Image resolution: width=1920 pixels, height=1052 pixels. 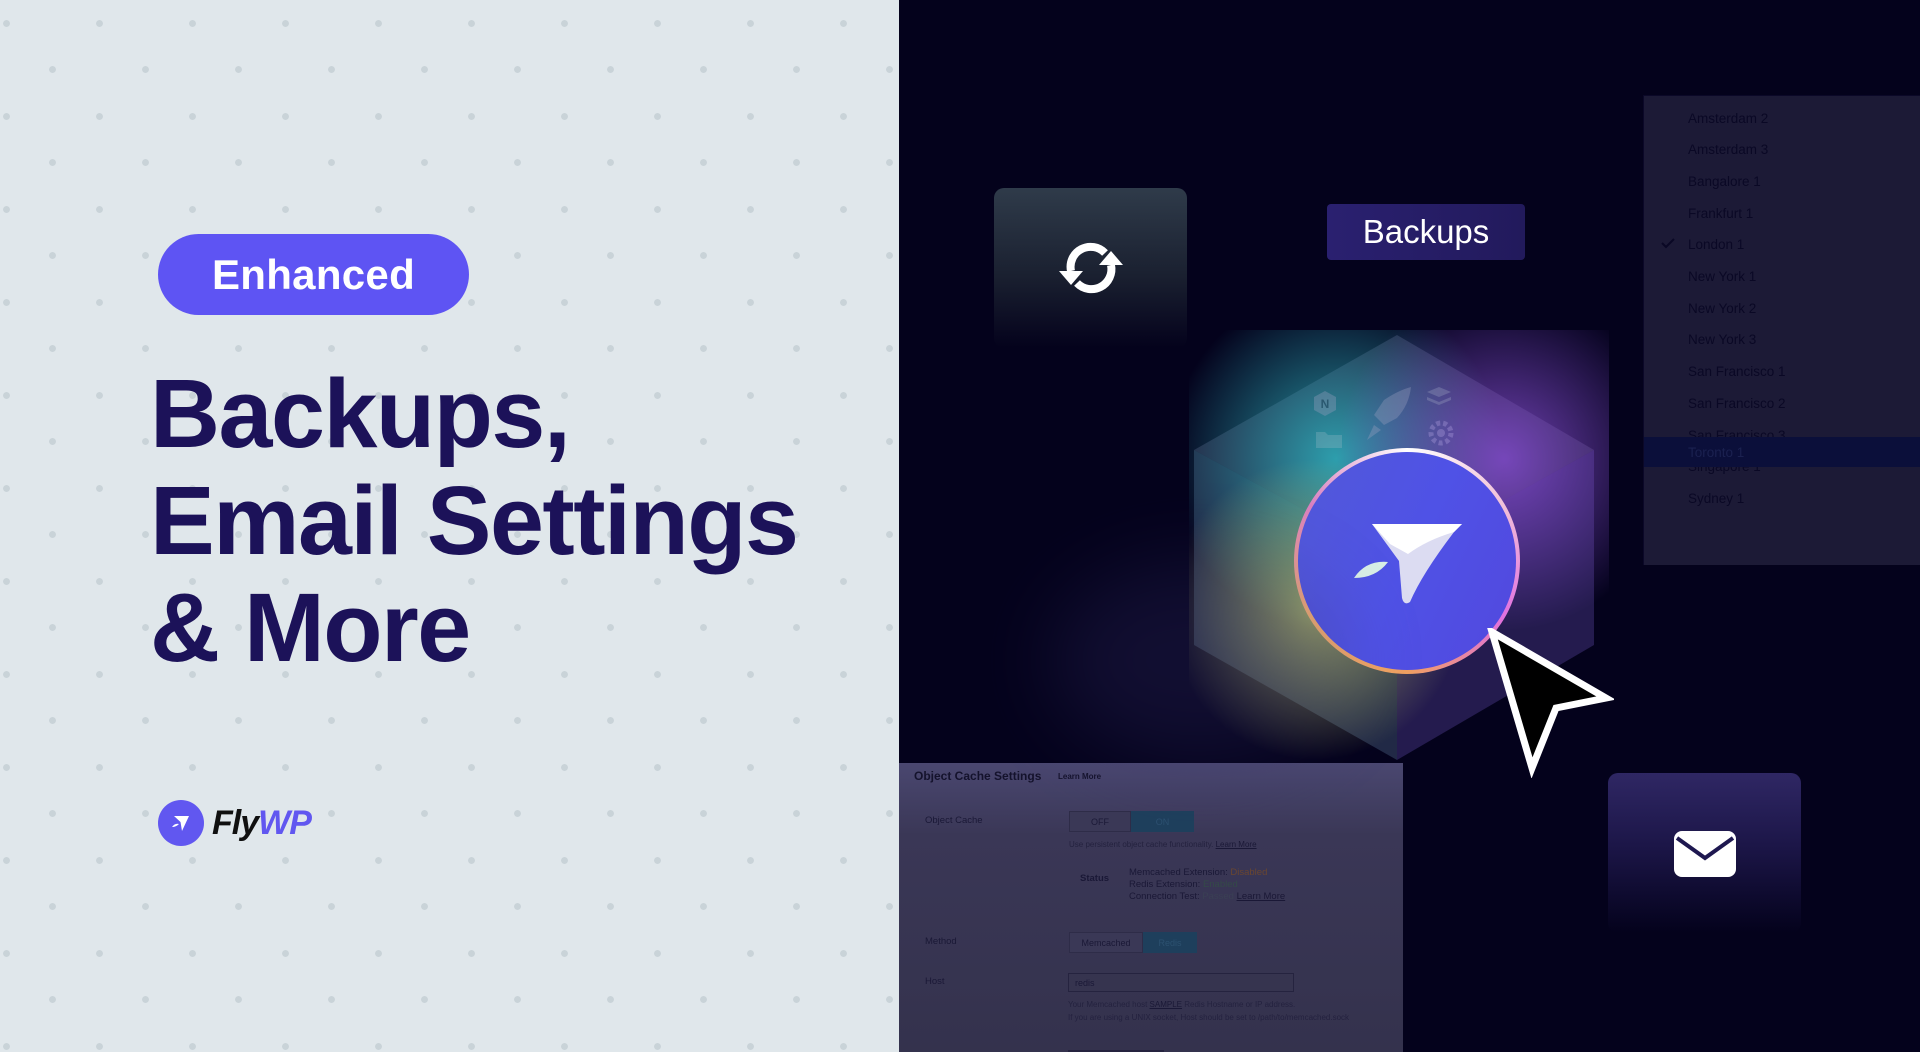 I want to click on flywp-plane-icon, so click(x=1408, y=564).